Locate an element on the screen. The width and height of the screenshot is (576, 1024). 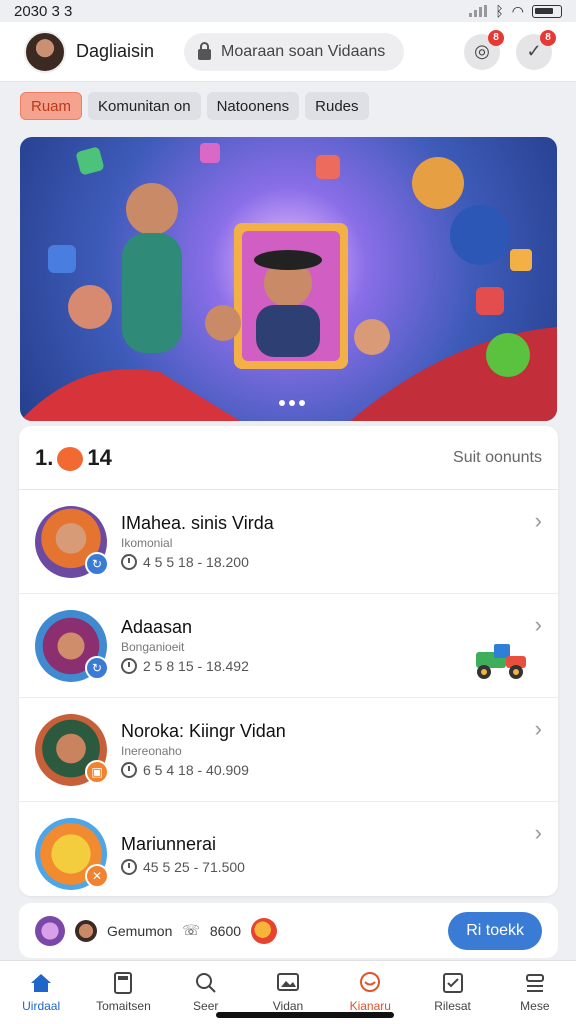
tab-mese: Mese is located at coordinates (535, 992).